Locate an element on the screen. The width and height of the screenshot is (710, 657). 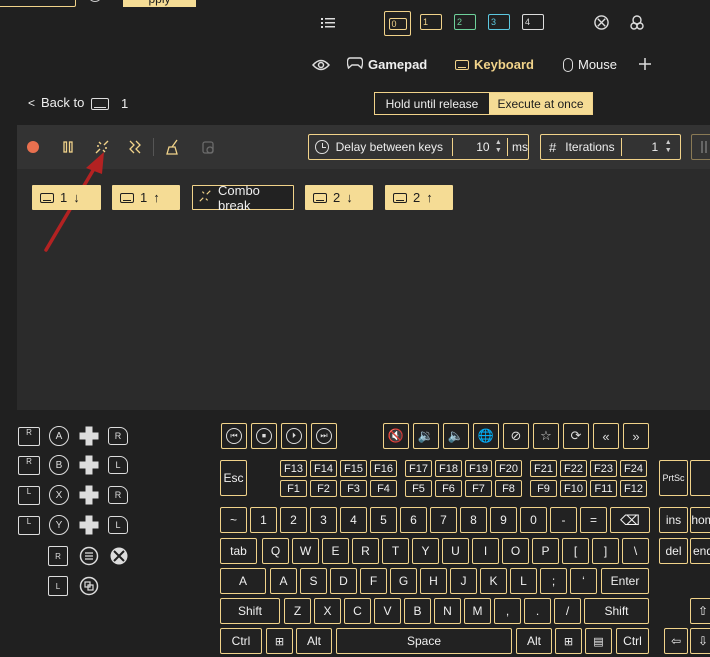
delete-disabled-icon is located at coordinates (208, 147).